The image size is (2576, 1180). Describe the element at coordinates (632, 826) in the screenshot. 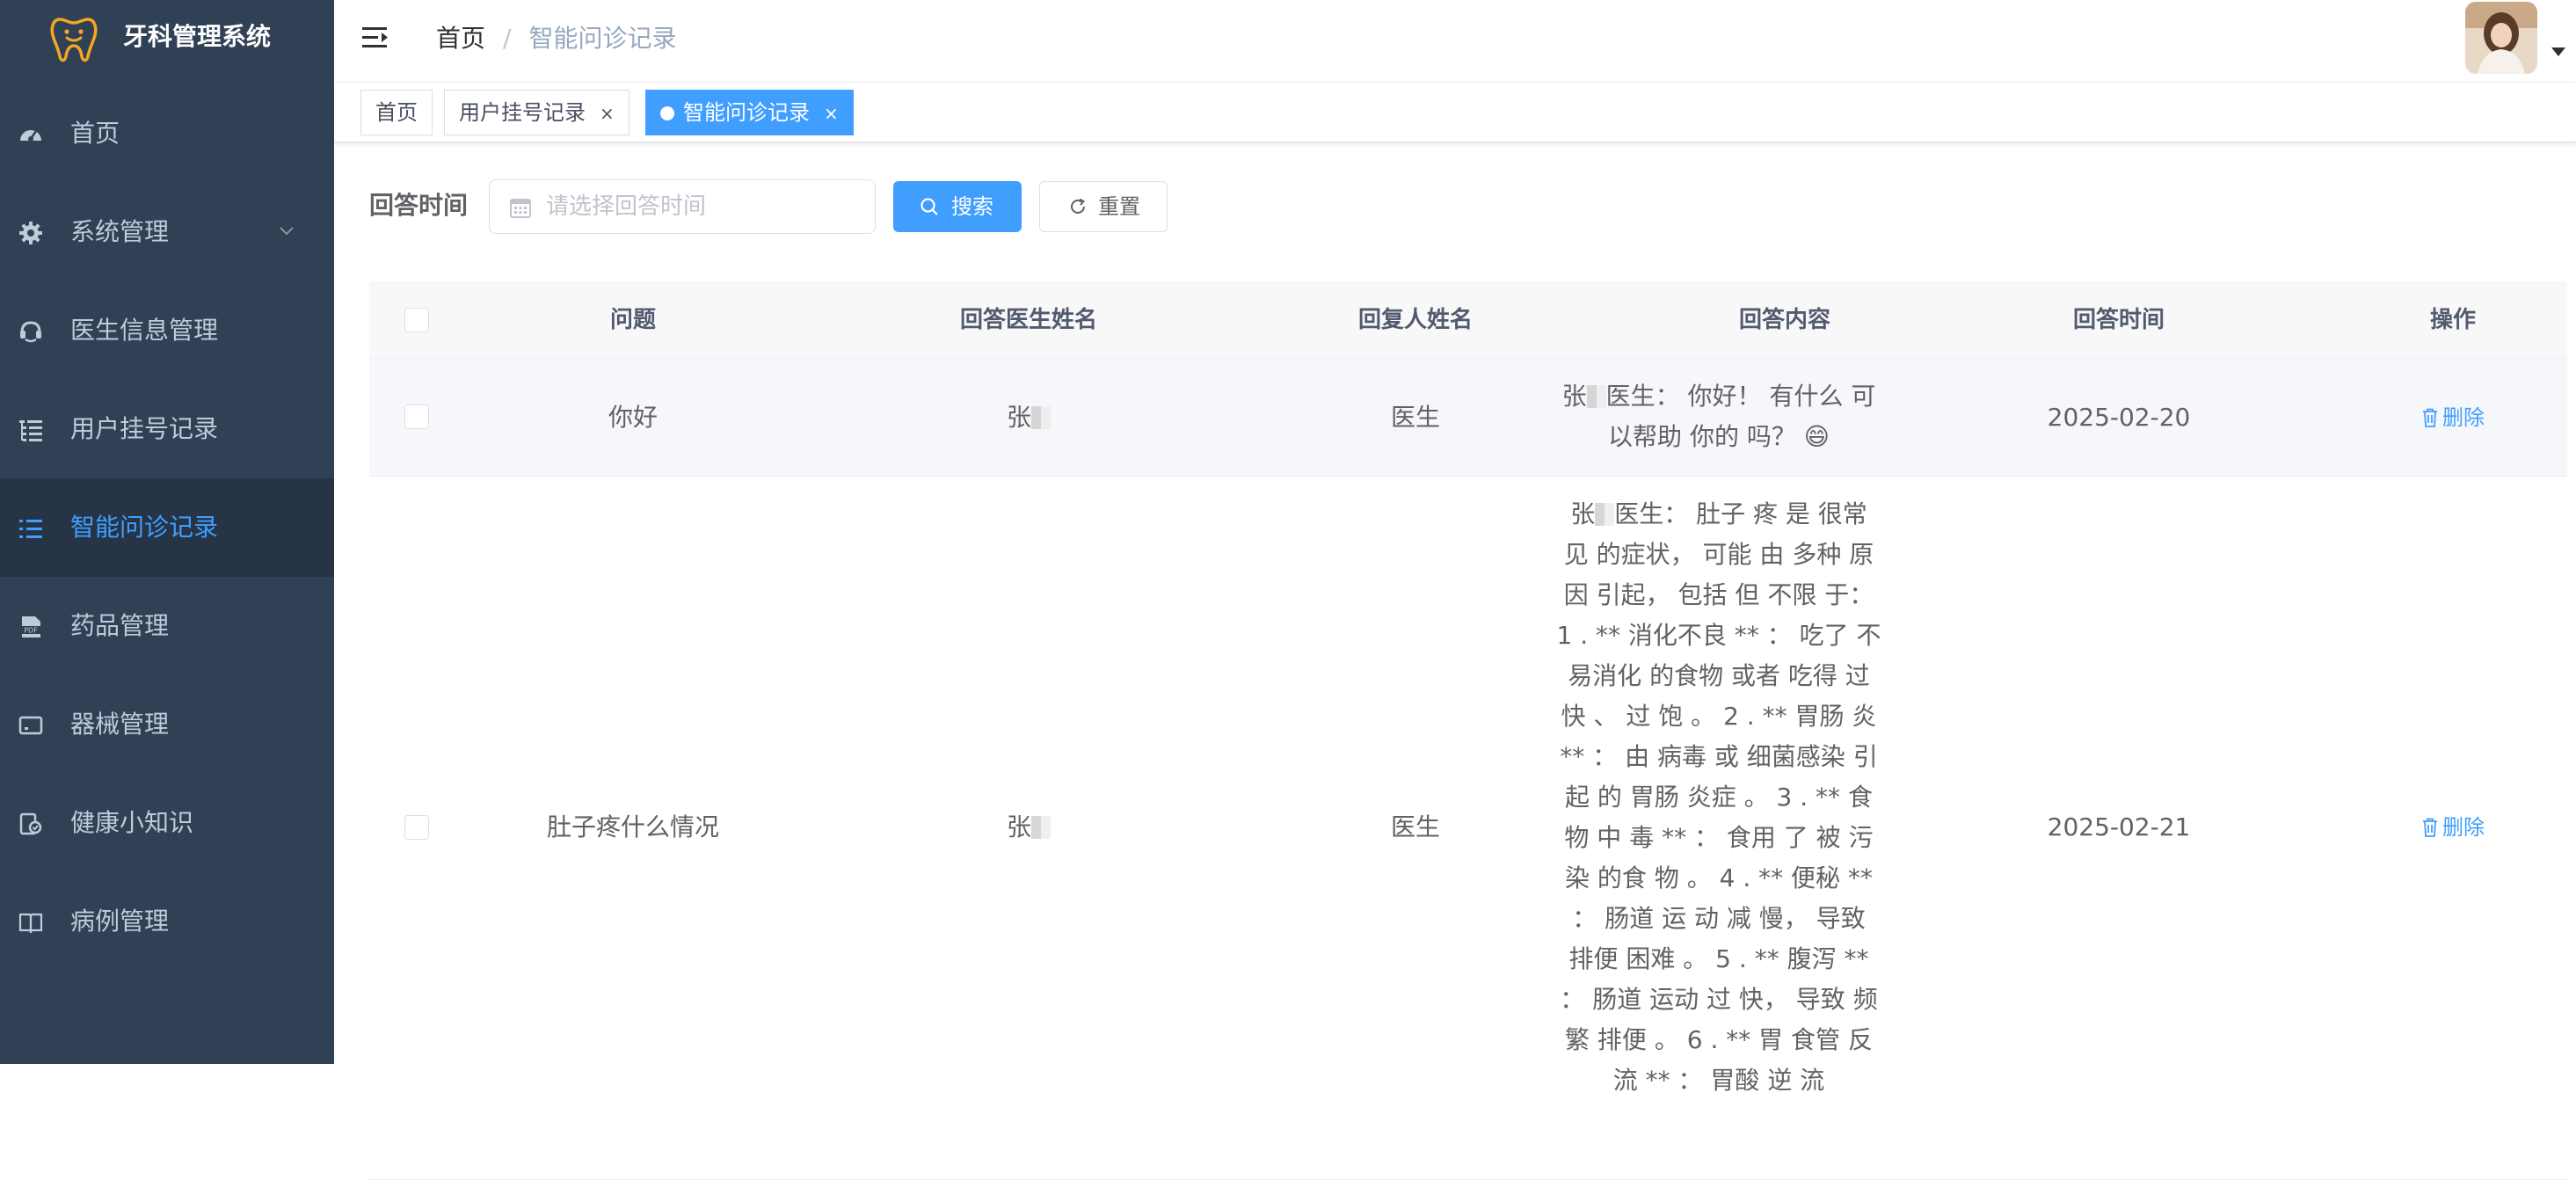

I see `cell-question: 肚子疼什么情况` at that location.